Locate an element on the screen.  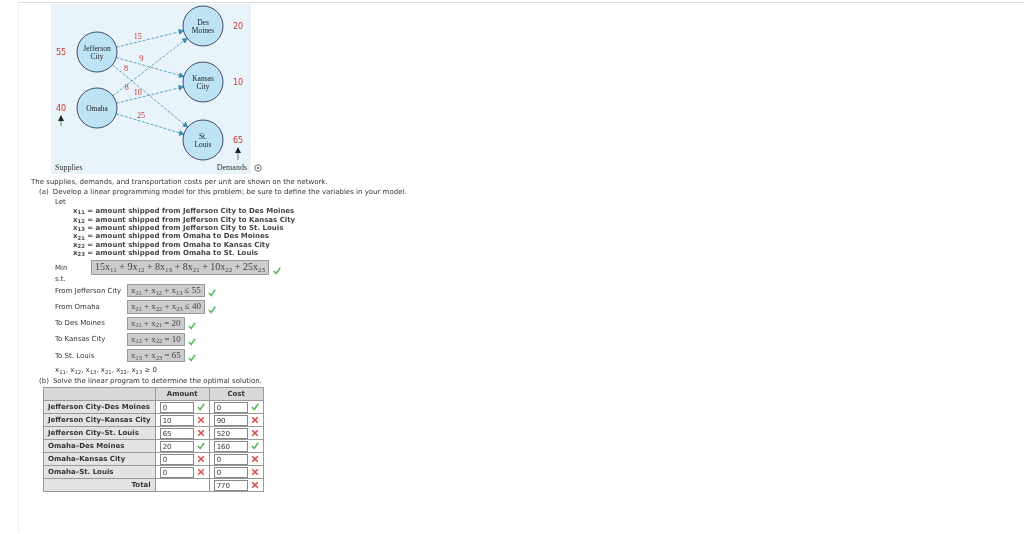
cost-label: 9 is located at coordinates (141, 58).